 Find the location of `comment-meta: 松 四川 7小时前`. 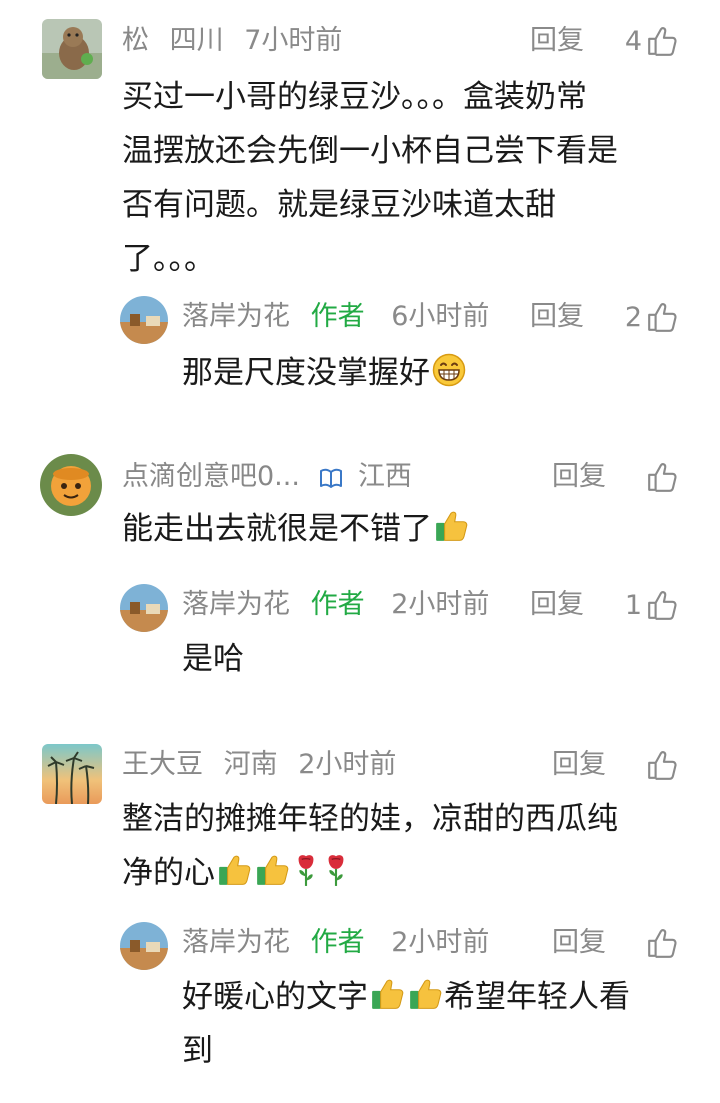

comment-meta: 松 四川 7小时前 is located at coordinates (232, 41).